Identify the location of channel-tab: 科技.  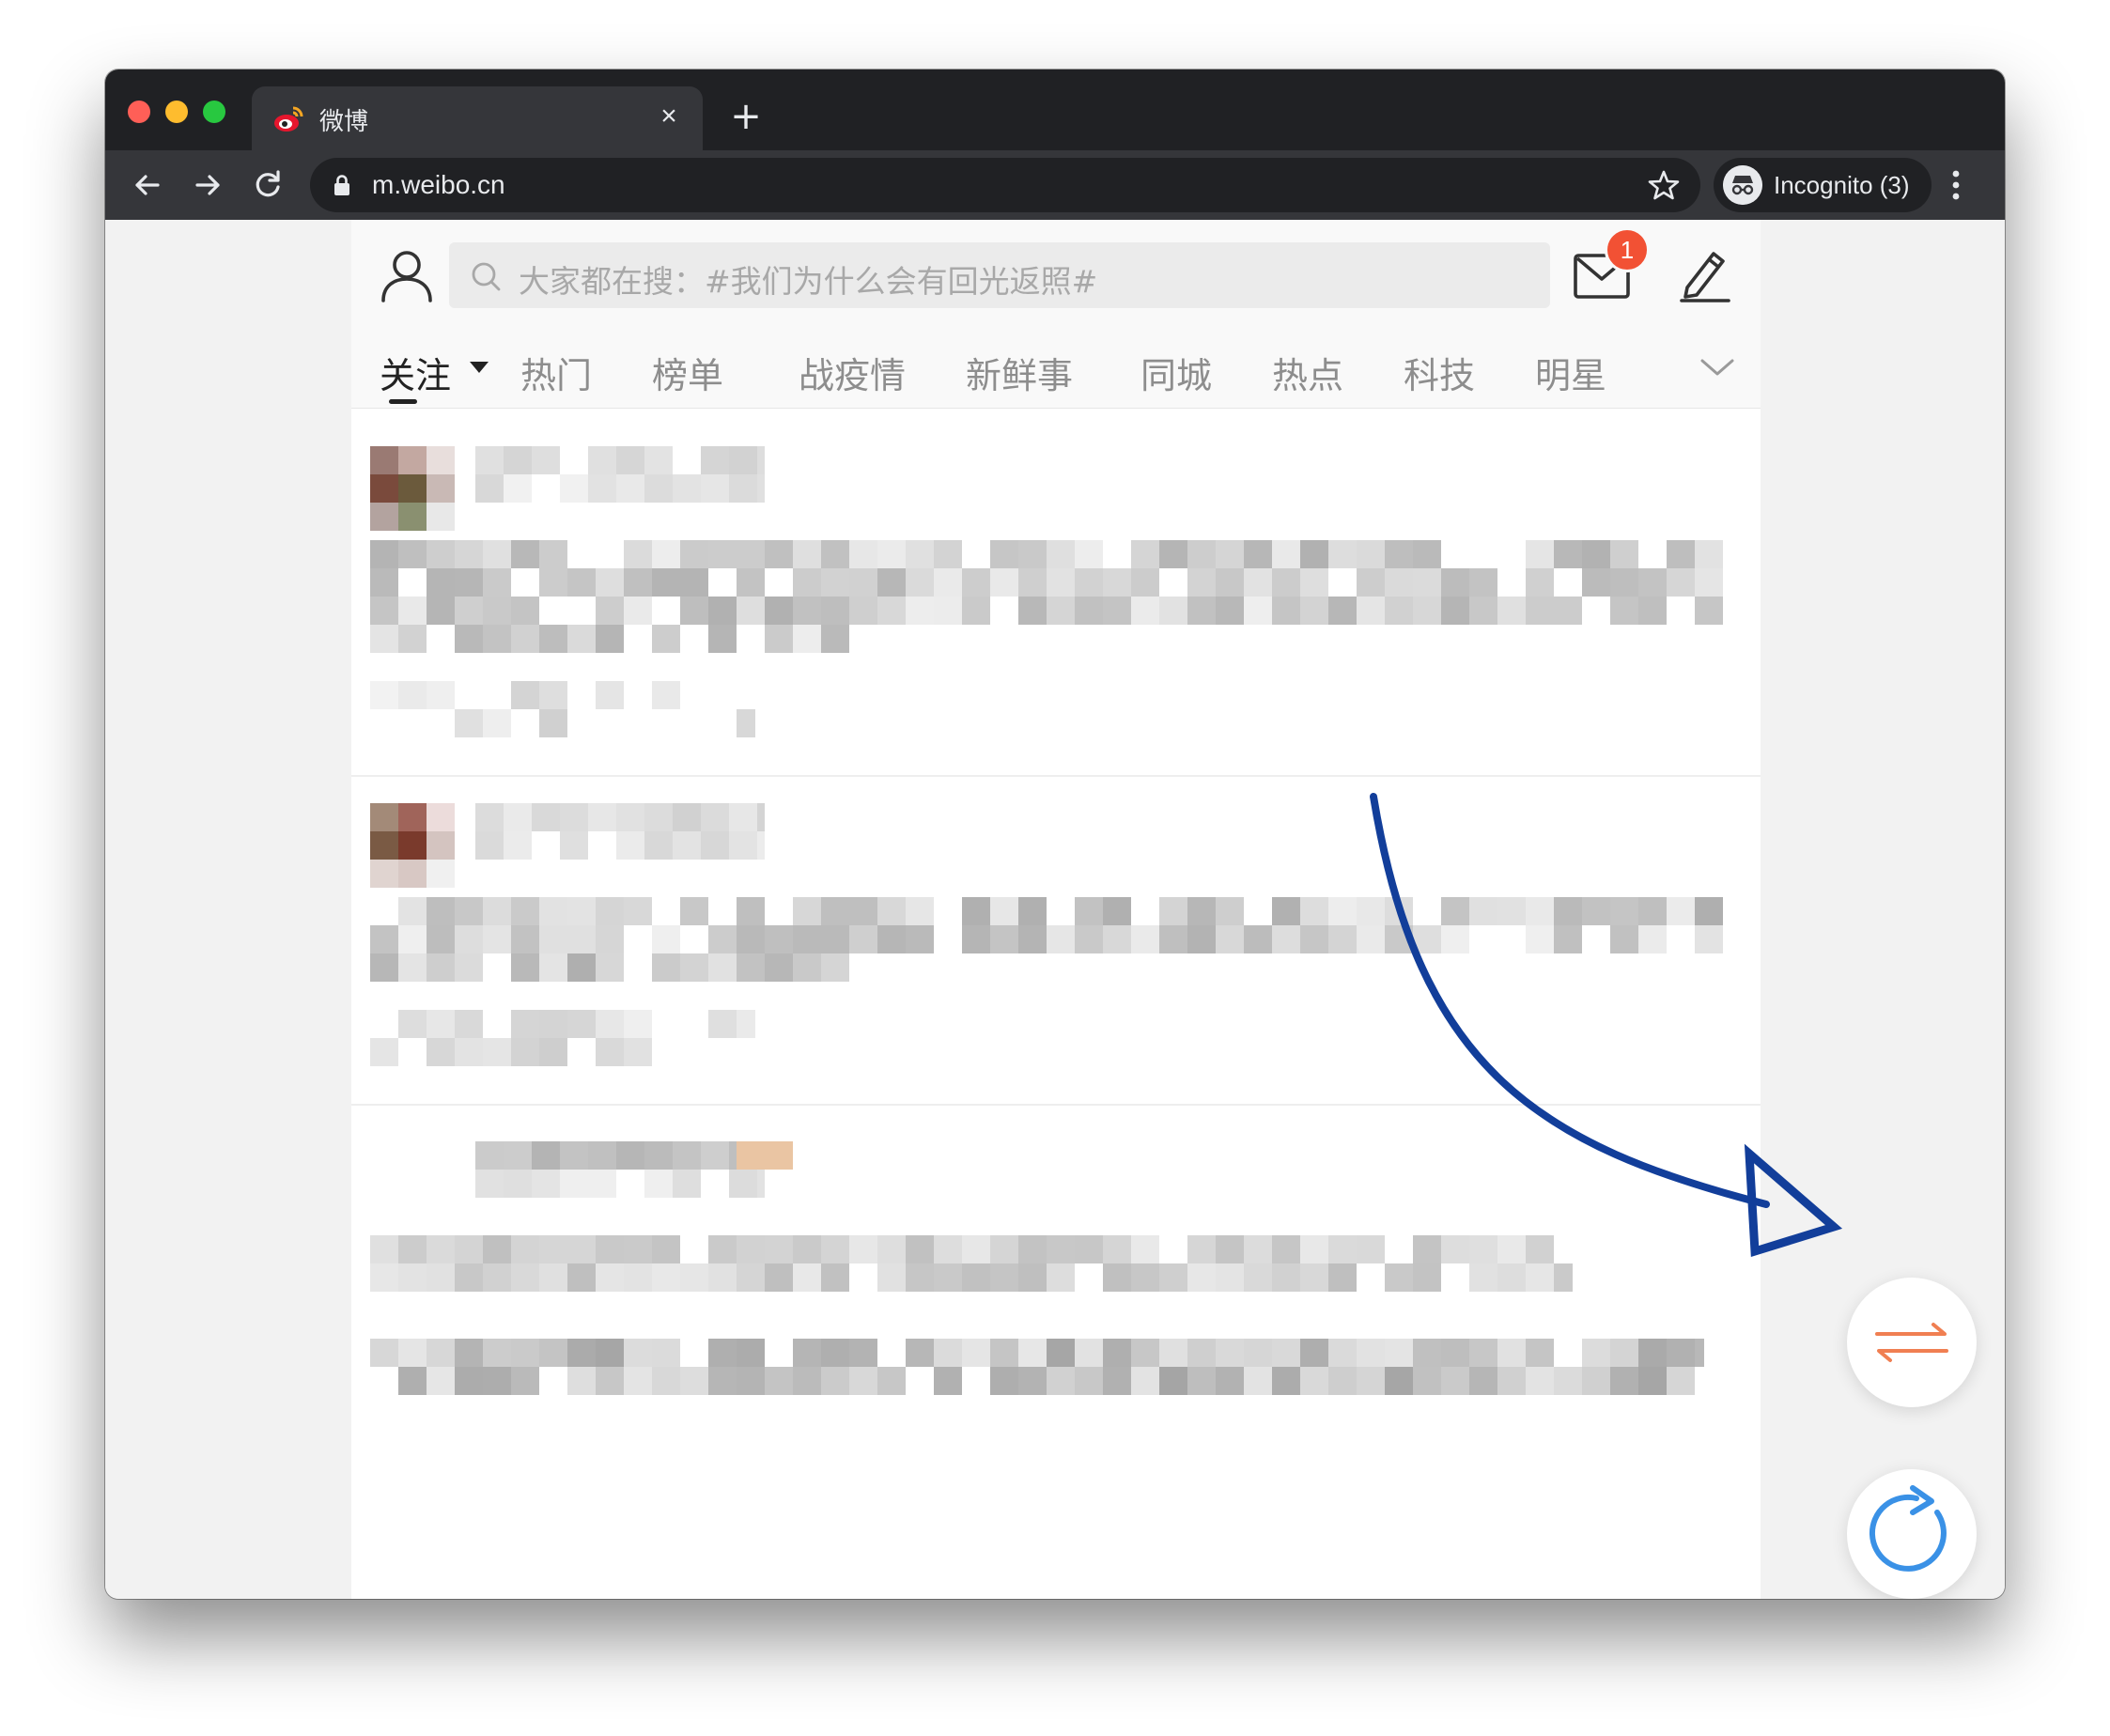
(1439, 372).